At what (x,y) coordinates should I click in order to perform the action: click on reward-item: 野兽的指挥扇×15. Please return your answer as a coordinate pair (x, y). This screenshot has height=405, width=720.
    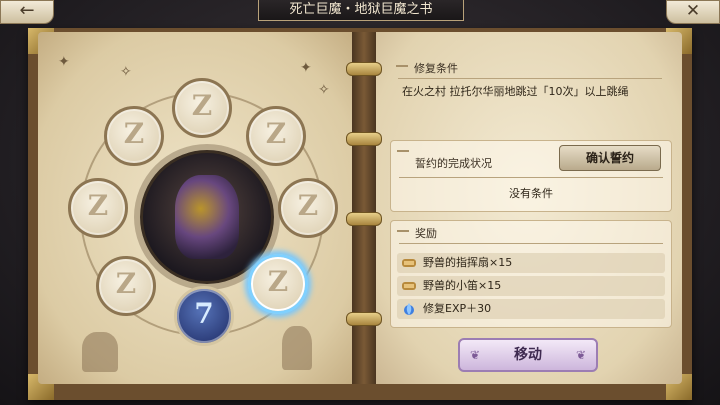
    Looking at the image, I should click on (531, 263).